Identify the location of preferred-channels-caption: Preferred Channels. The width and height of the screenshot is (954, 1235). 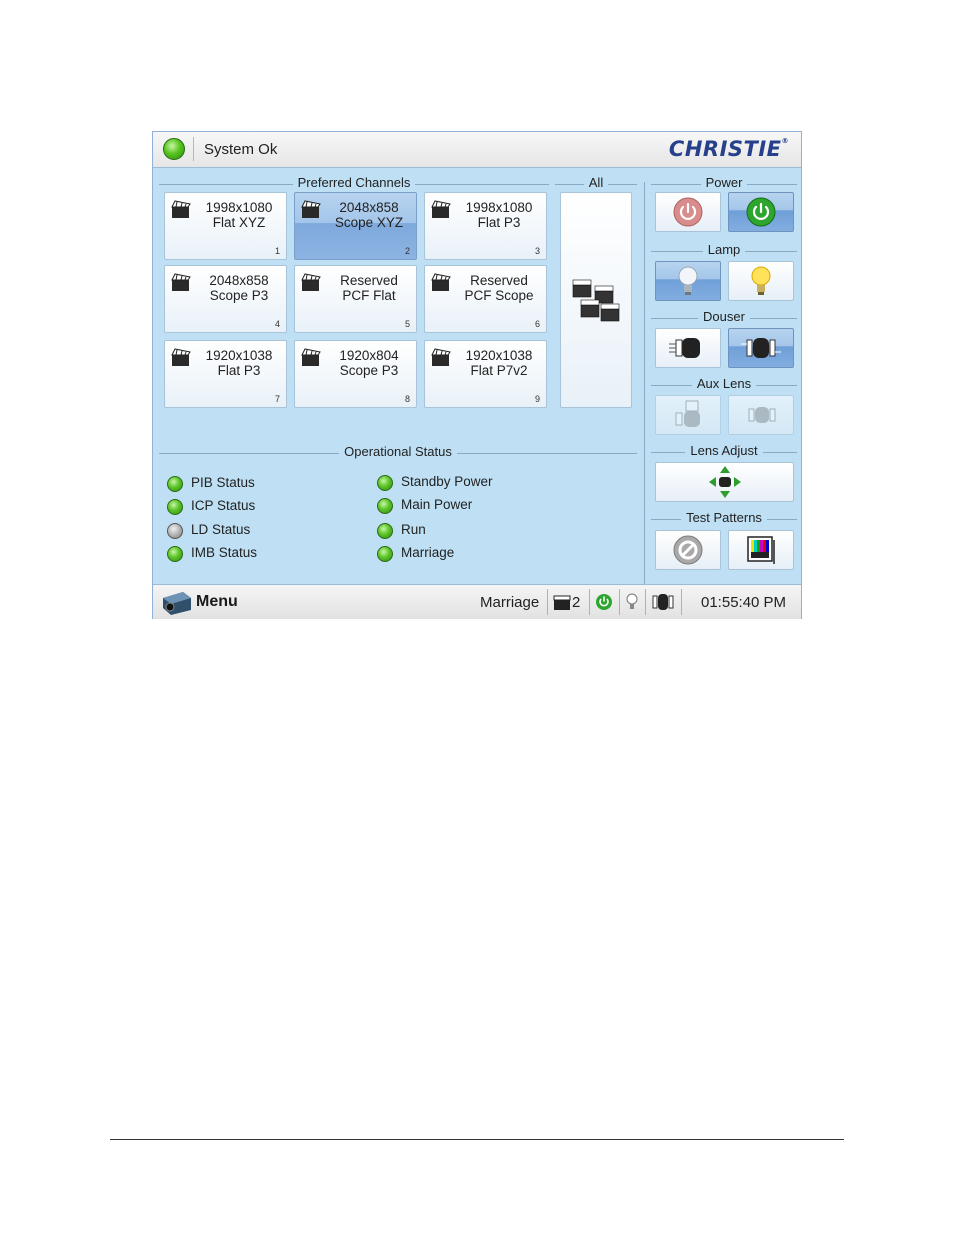
(354, 183).